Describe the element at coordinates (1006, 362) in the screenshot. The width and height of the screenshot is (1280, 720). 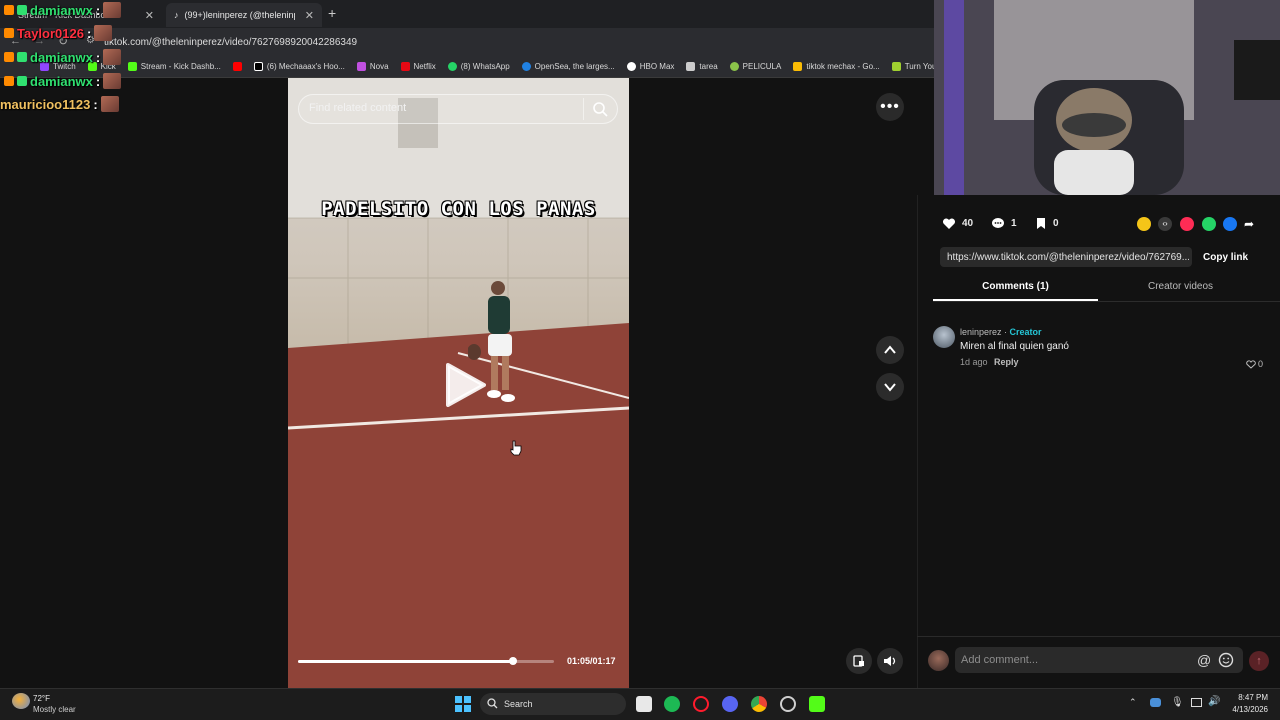
I see `reply-button: Reply` at that location.